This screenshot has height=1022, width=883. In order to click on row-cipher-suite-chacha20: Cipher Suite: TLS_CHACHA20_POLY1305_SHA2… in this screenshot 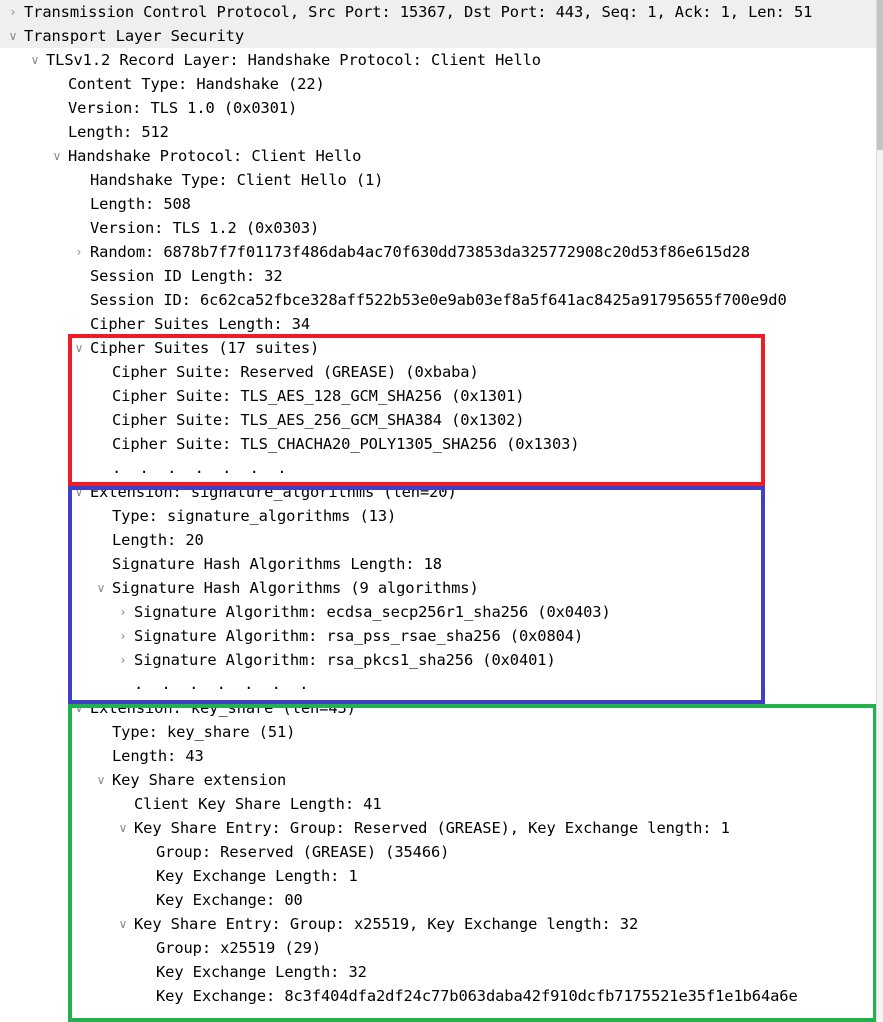, I will do `click(438, 444)`.